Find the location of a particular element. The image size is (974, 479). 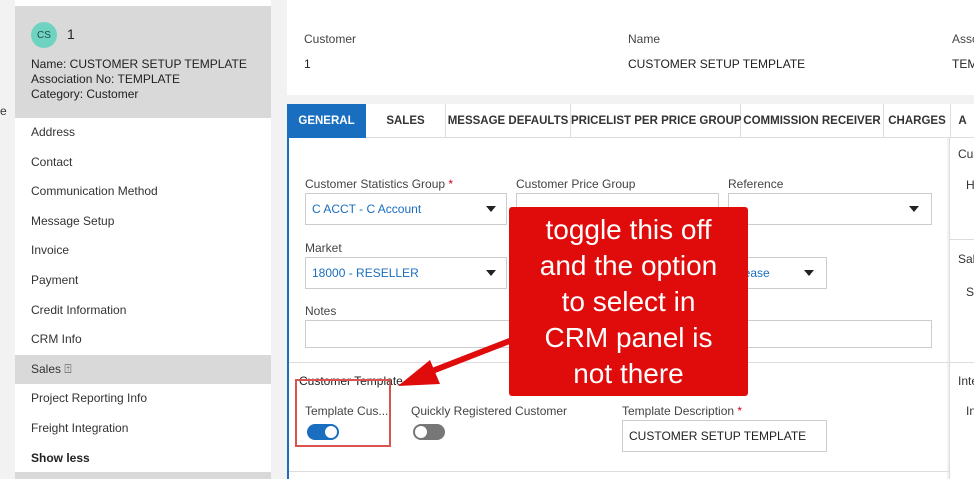

stat-group-label: Customer Statistics Group * is located at coordinates (379, 184).